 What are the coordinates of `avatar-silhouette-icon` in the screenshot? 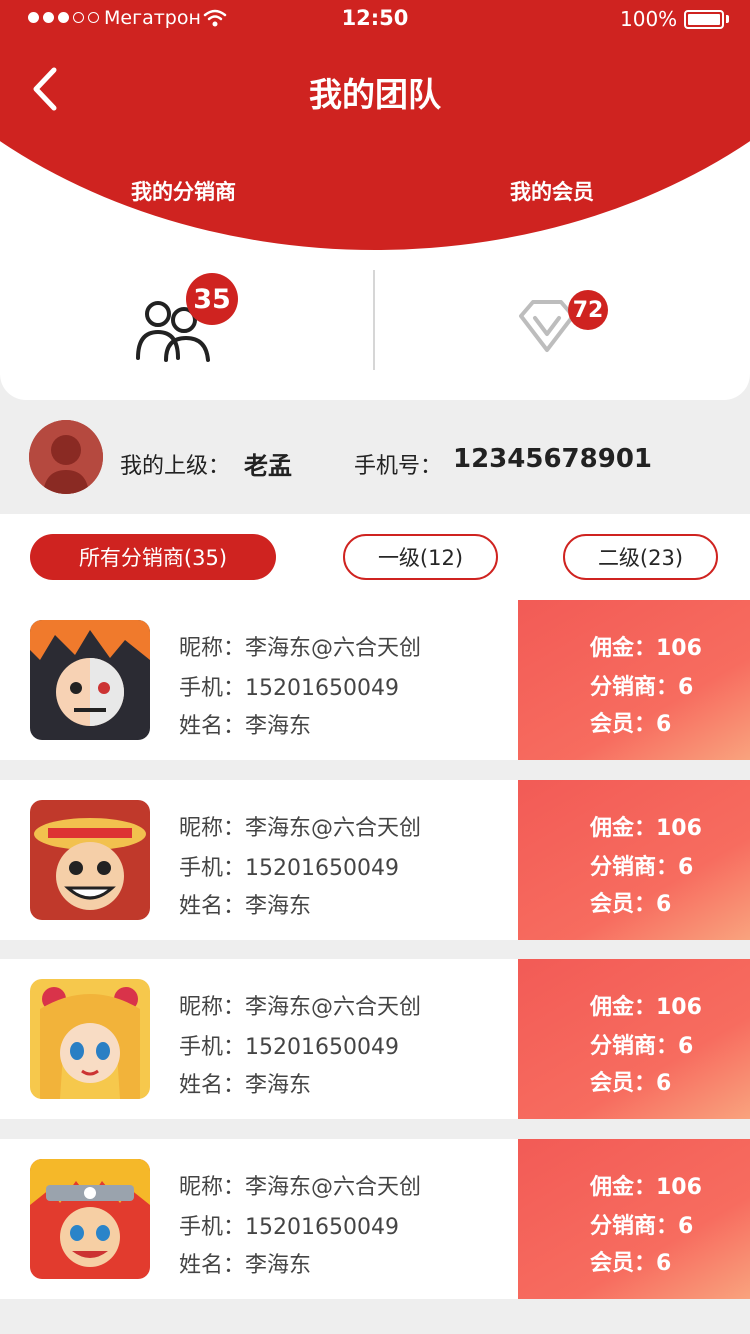 It's located at (66, 457).